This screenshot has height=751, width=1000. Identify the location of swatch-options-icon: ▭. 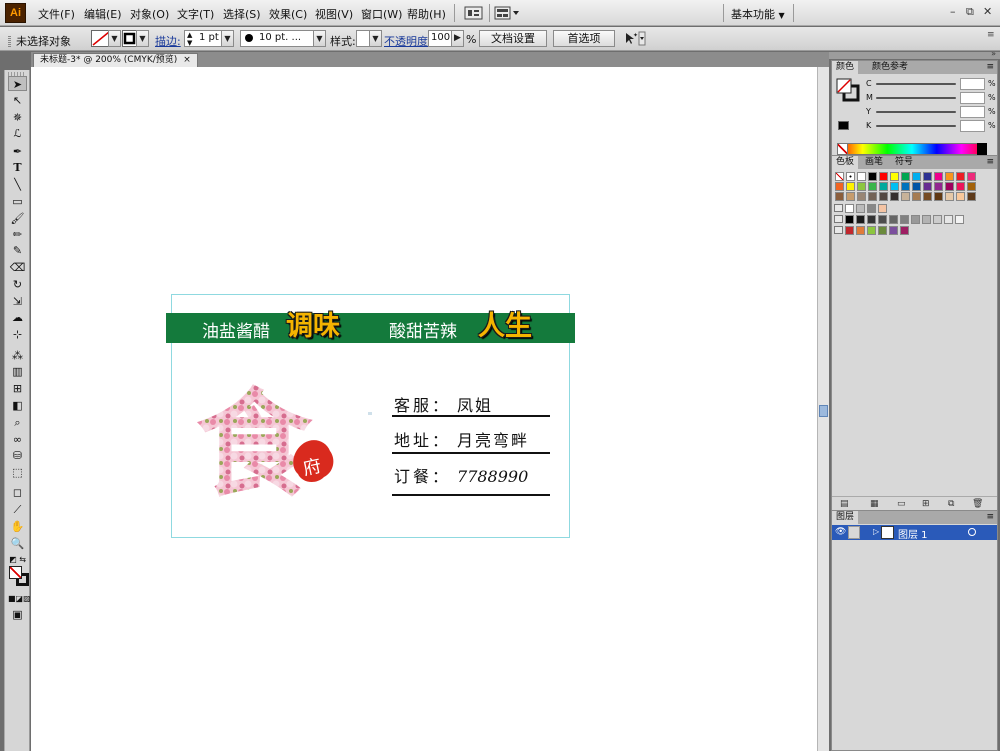
(901, 504).